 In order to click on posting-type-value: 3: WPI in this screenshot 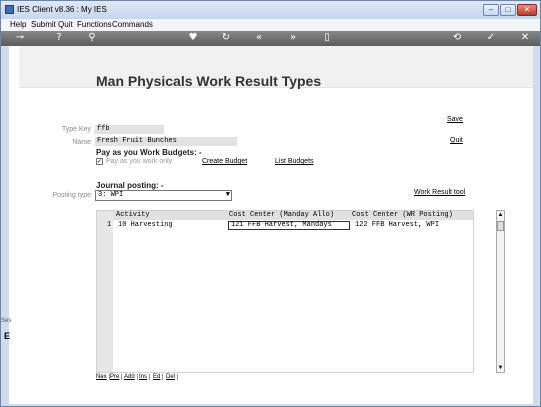, I will do `click(111, 195)`.